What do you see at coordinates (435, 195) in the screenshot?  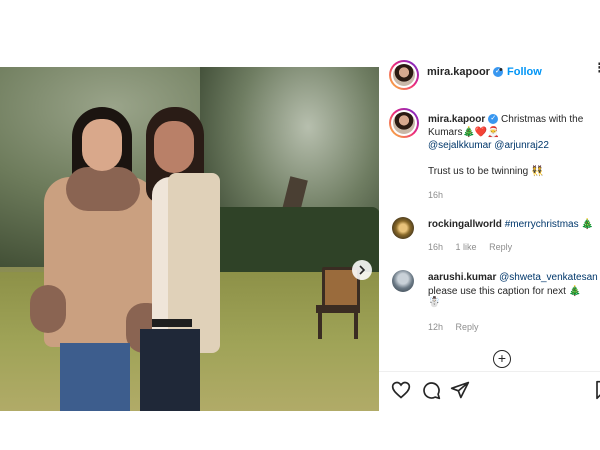 I see `caption-timestamp: 16h` at bounding box center [435, 195].